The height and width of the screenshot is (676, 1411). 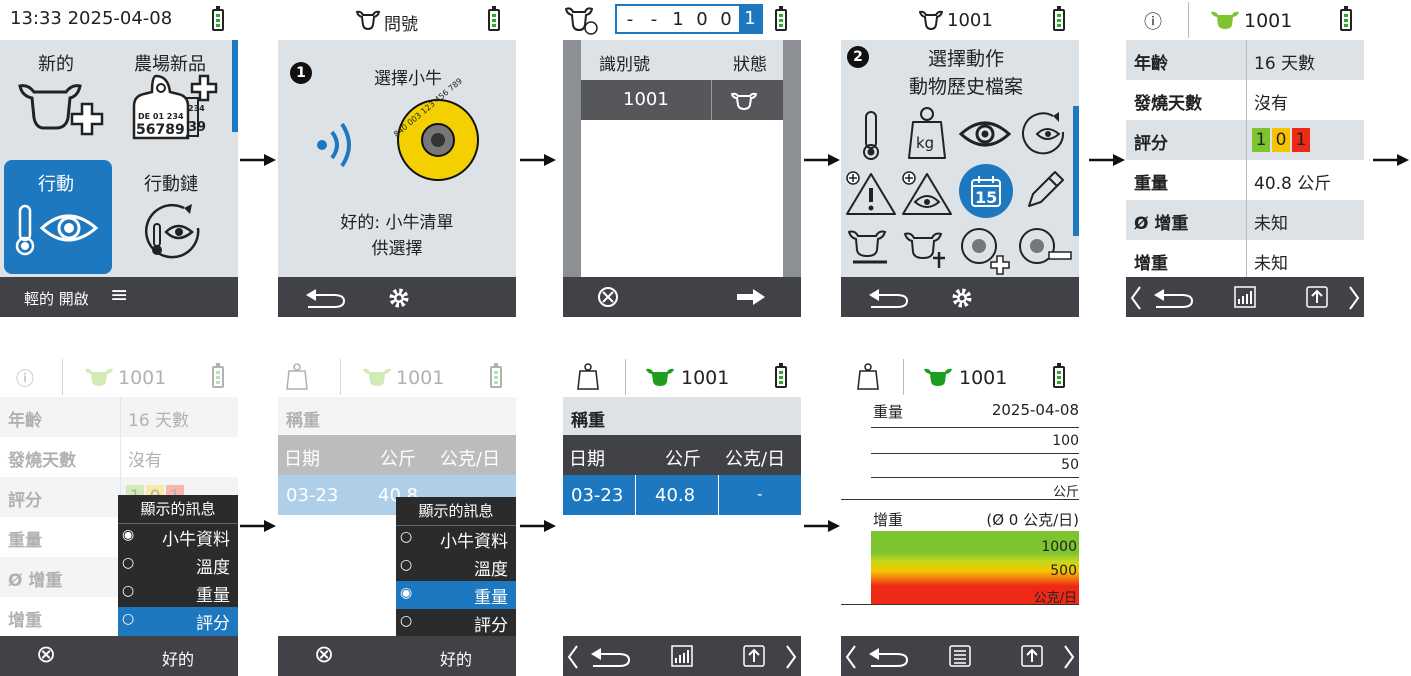 I want to click on light-on-button: 輕的 開啟, so click(x=56, y=298).